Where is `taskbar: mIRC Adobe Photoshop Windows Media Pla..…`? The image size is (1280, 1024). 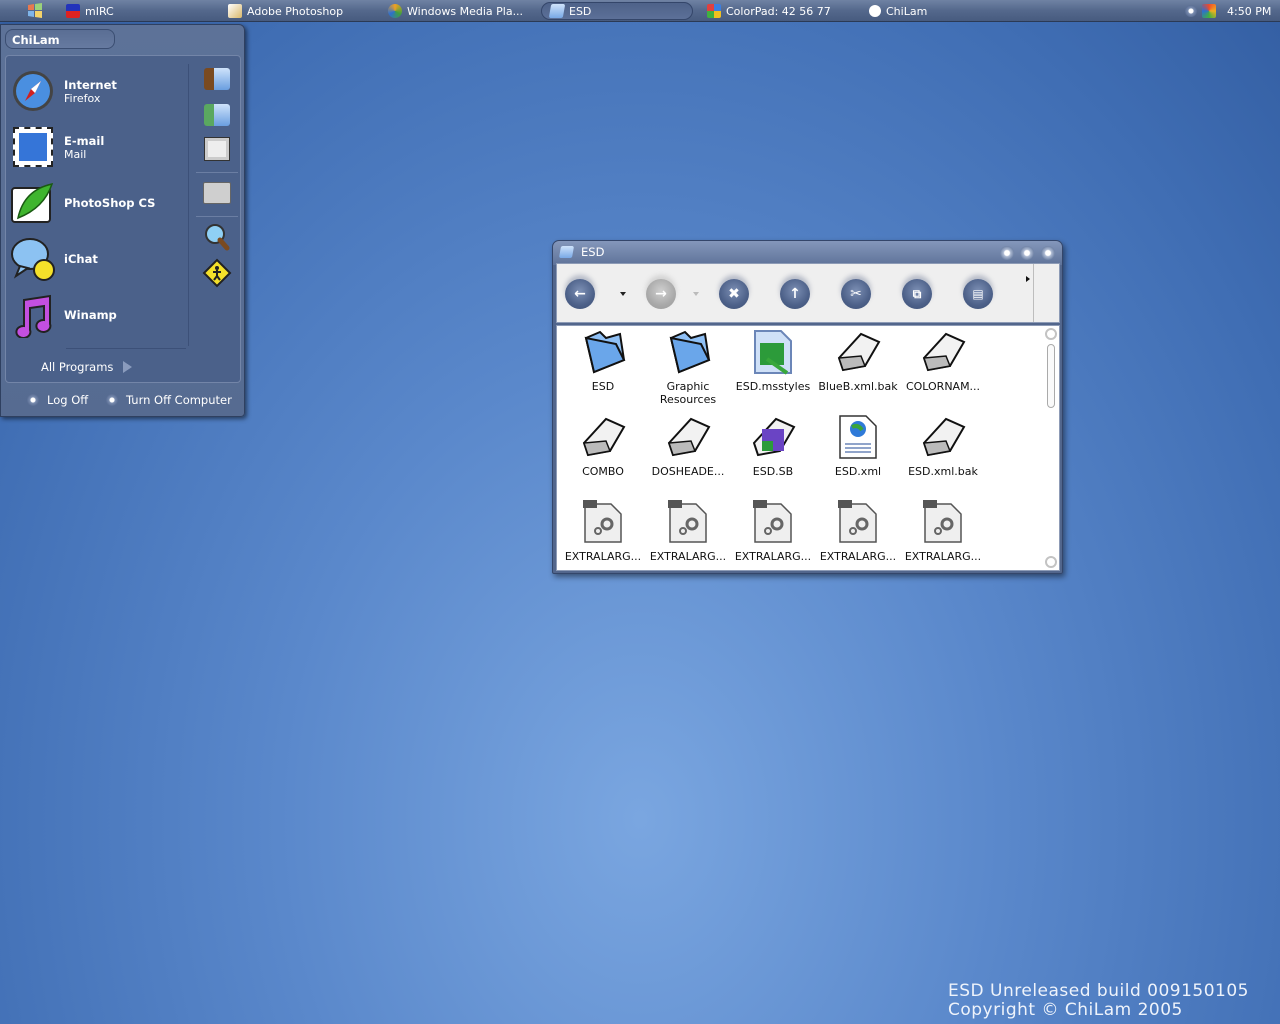
taskbar: mIRC Adobe Photoshop Windows Media Pla..… is located at coordinates (640, 11).